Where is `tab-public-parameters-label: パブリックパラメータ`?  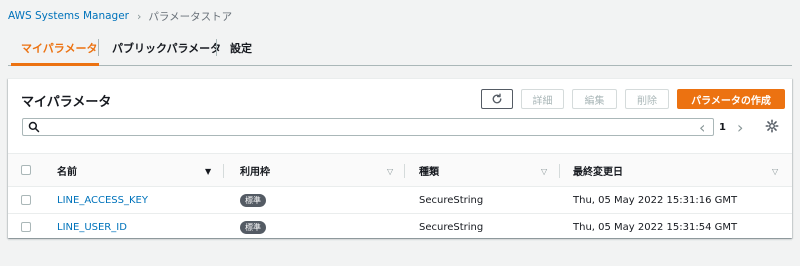 tab-public-parameters-label: パブリックパラメータ is located at coordinates (167, 48).